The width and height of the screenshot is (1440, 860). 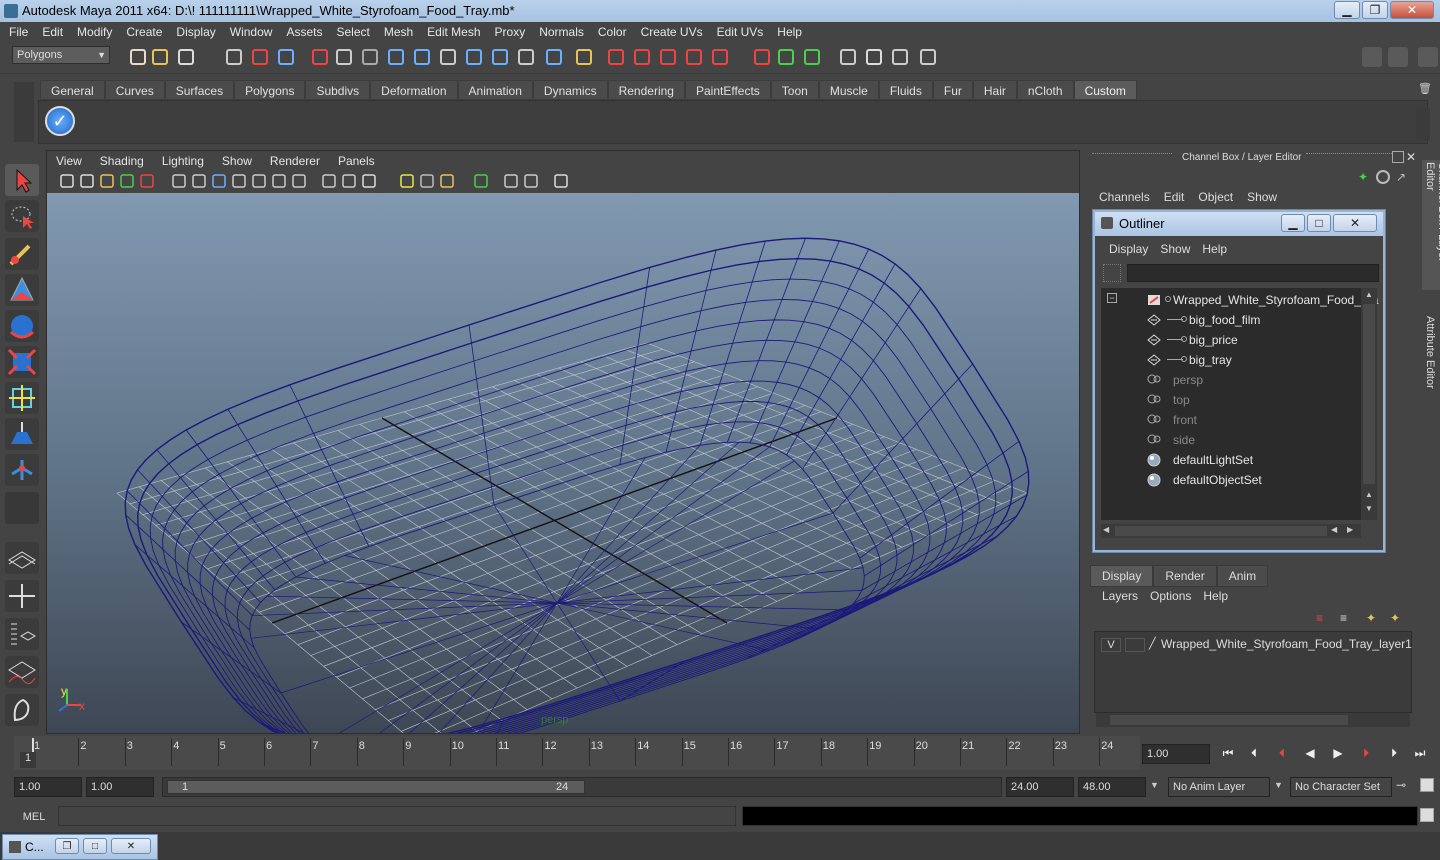 I want to click on status-tool-10-icon, so click(x=396, y=57).